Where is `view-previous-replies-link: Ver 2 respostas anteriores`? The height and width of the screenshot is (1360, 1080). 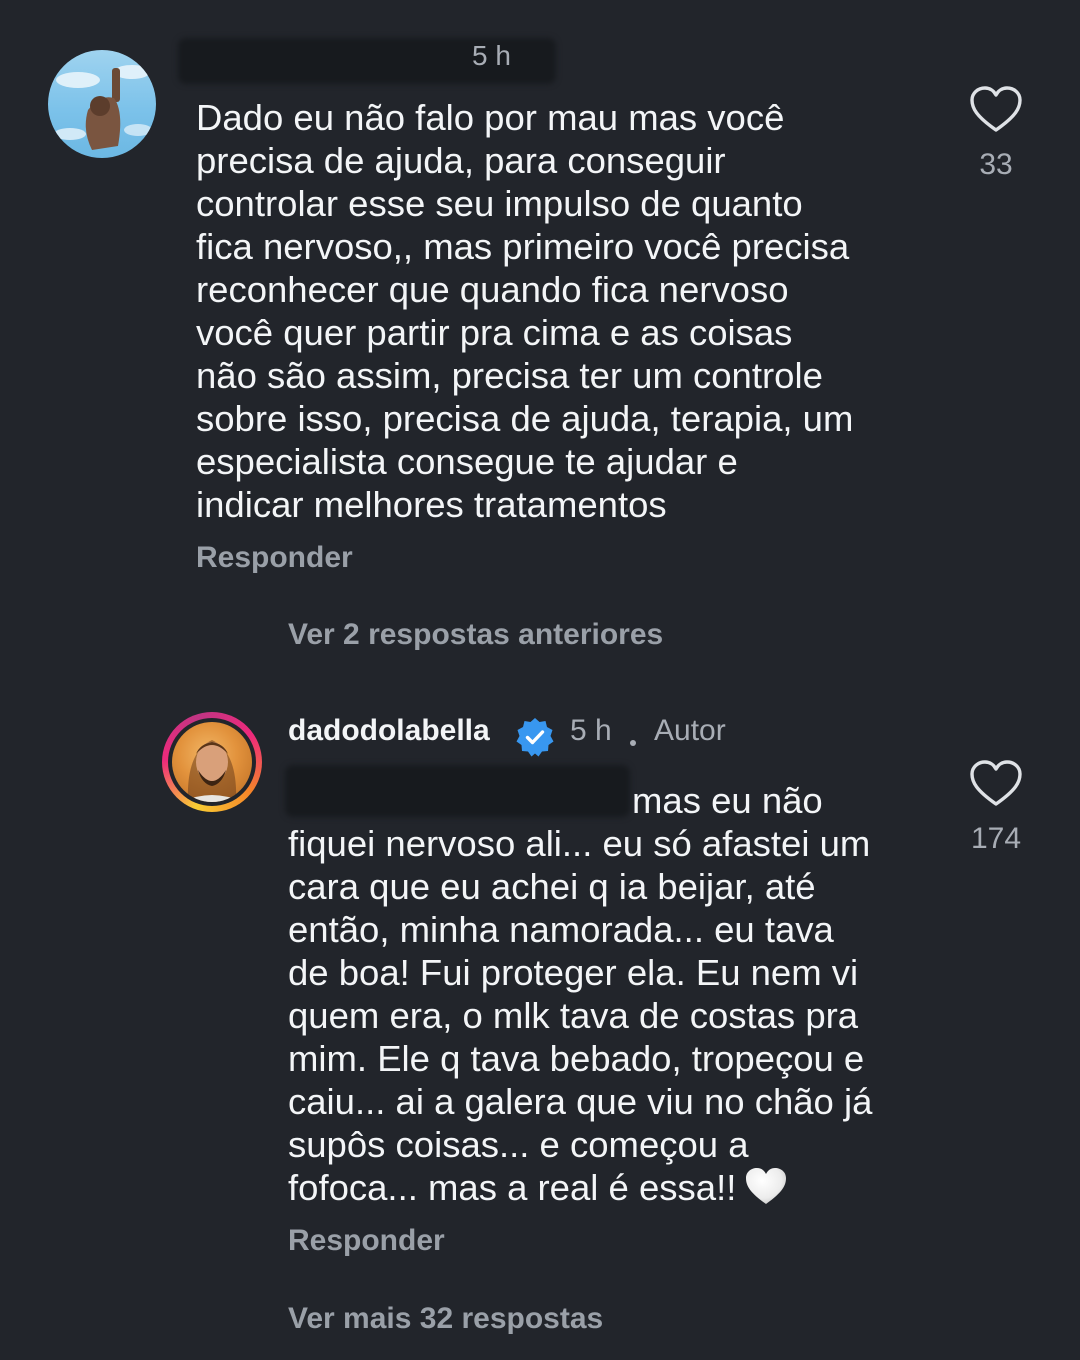 view-previous-replies-link: Ver 2 respostas anteriores is located at coordinates (475, 635).